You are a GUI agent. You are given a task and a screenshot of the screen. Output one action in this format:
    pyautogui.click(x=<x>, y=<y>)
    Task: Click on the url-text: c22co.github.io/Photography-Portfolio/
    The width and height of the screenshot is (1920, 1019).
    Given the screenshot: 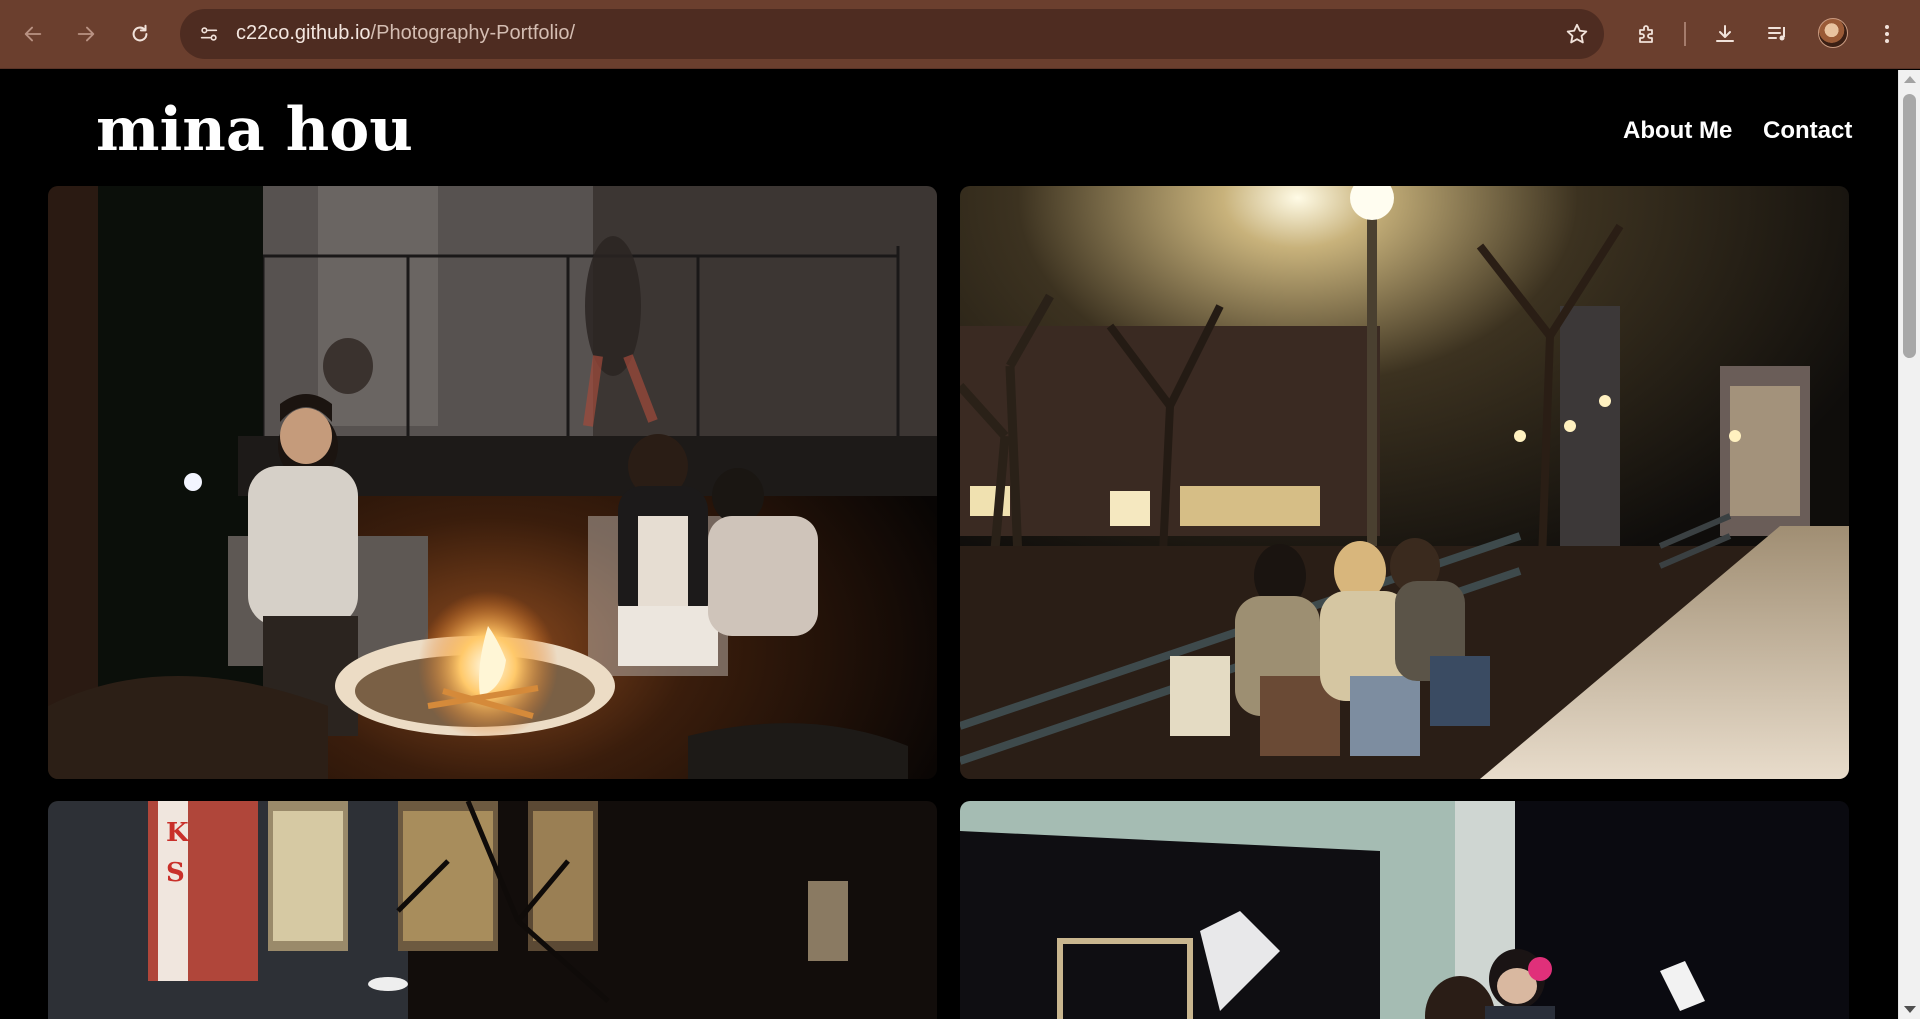 What is the action you would take?
    pyautogui.click(x=405, y=33)
    